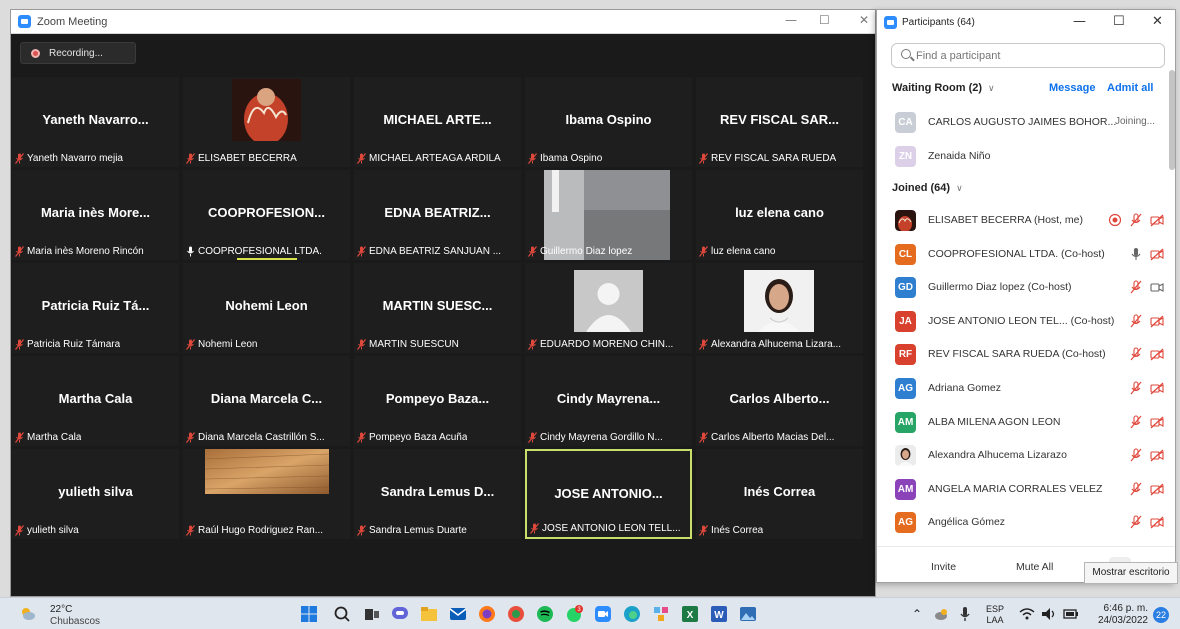  I want to click on video-tile: luz elena cano luz elena cano, so click(779, 215).